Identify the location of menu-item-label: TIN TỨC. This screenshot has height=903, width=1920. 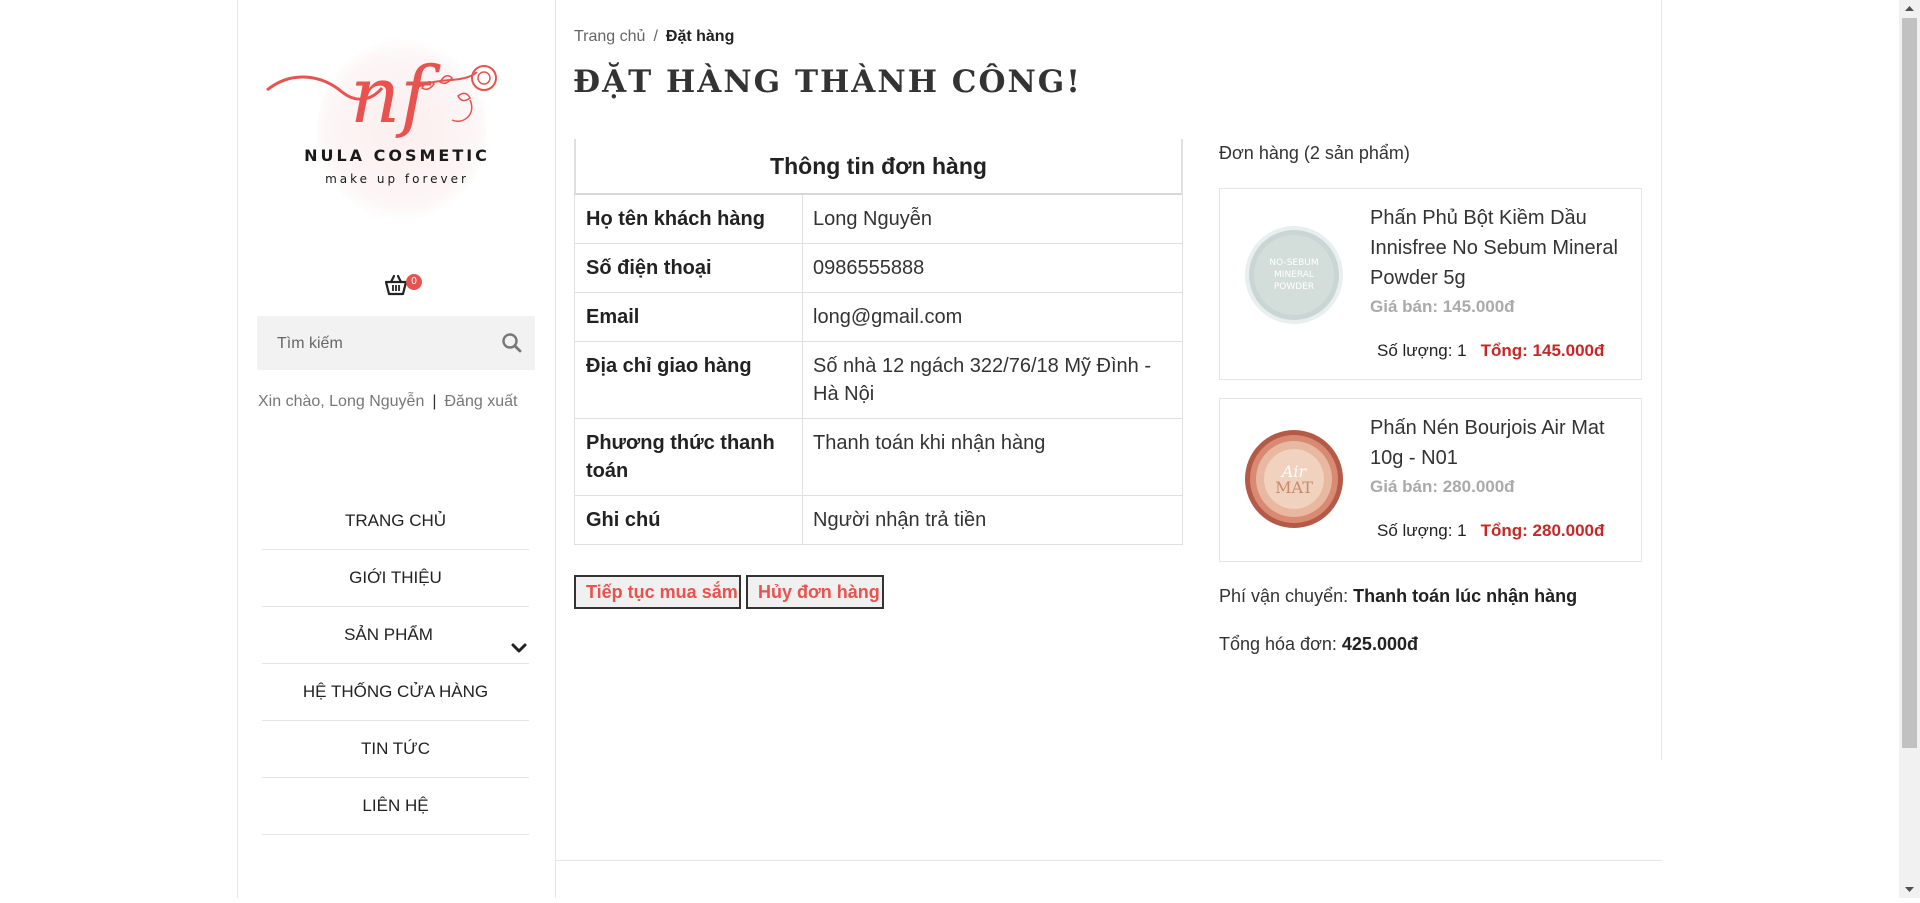
(395, 748).